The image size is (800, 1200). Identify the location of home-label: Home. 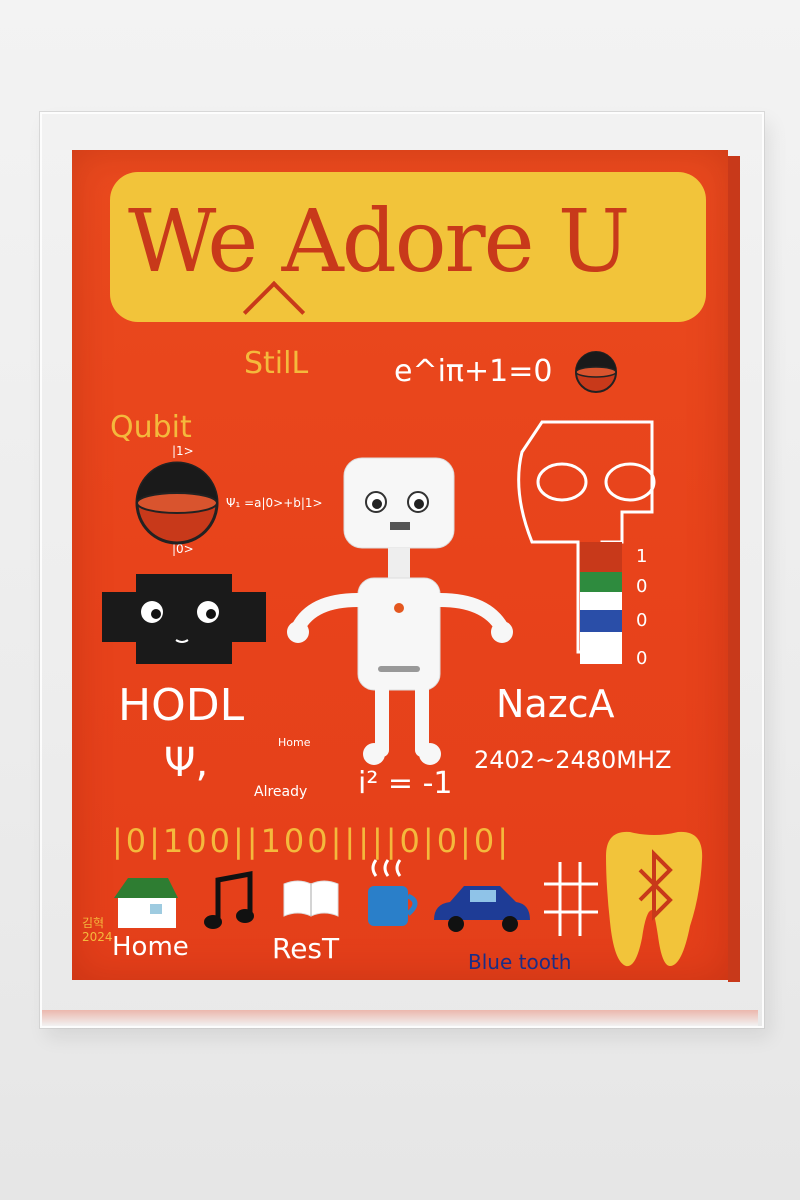
(150, 947).